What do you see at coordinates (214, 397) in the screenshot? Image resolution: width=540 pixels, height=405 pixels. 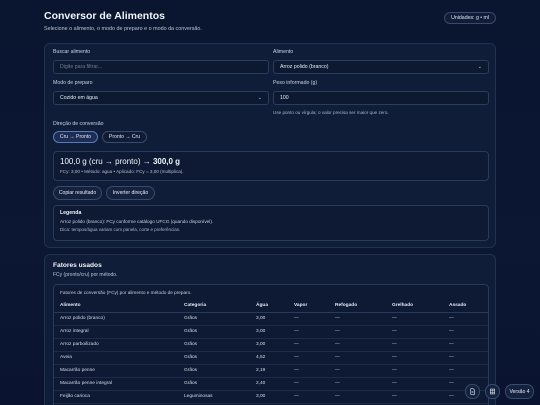 I see `table-cell: Leguminosas` at bounding box center [214, 397].